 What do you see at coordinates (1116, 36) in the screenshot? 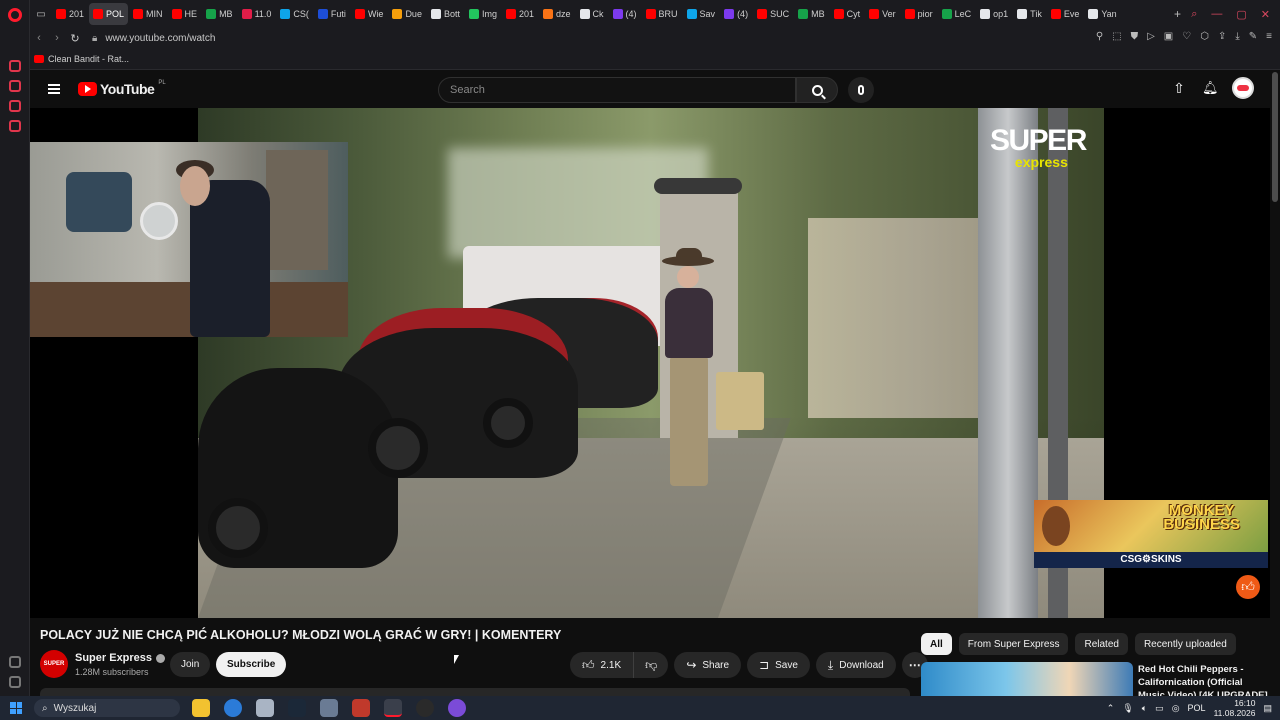
I see `snapshot-icon: ⬚` at bounding box center [1116, 36].